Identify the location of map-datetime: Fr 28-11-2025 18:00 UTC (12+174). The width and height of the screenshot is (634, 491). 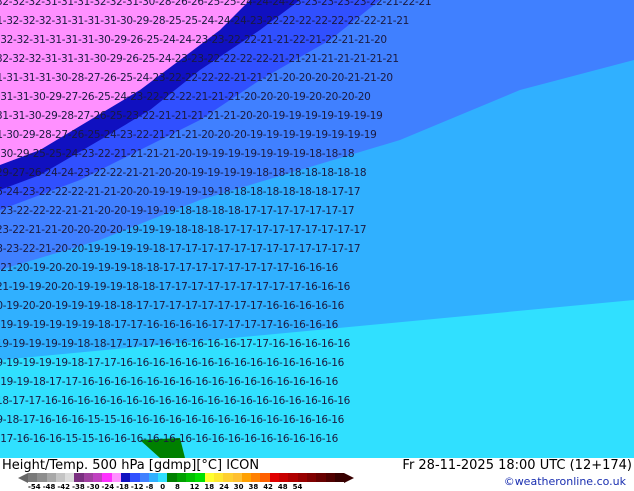
(517, 465).